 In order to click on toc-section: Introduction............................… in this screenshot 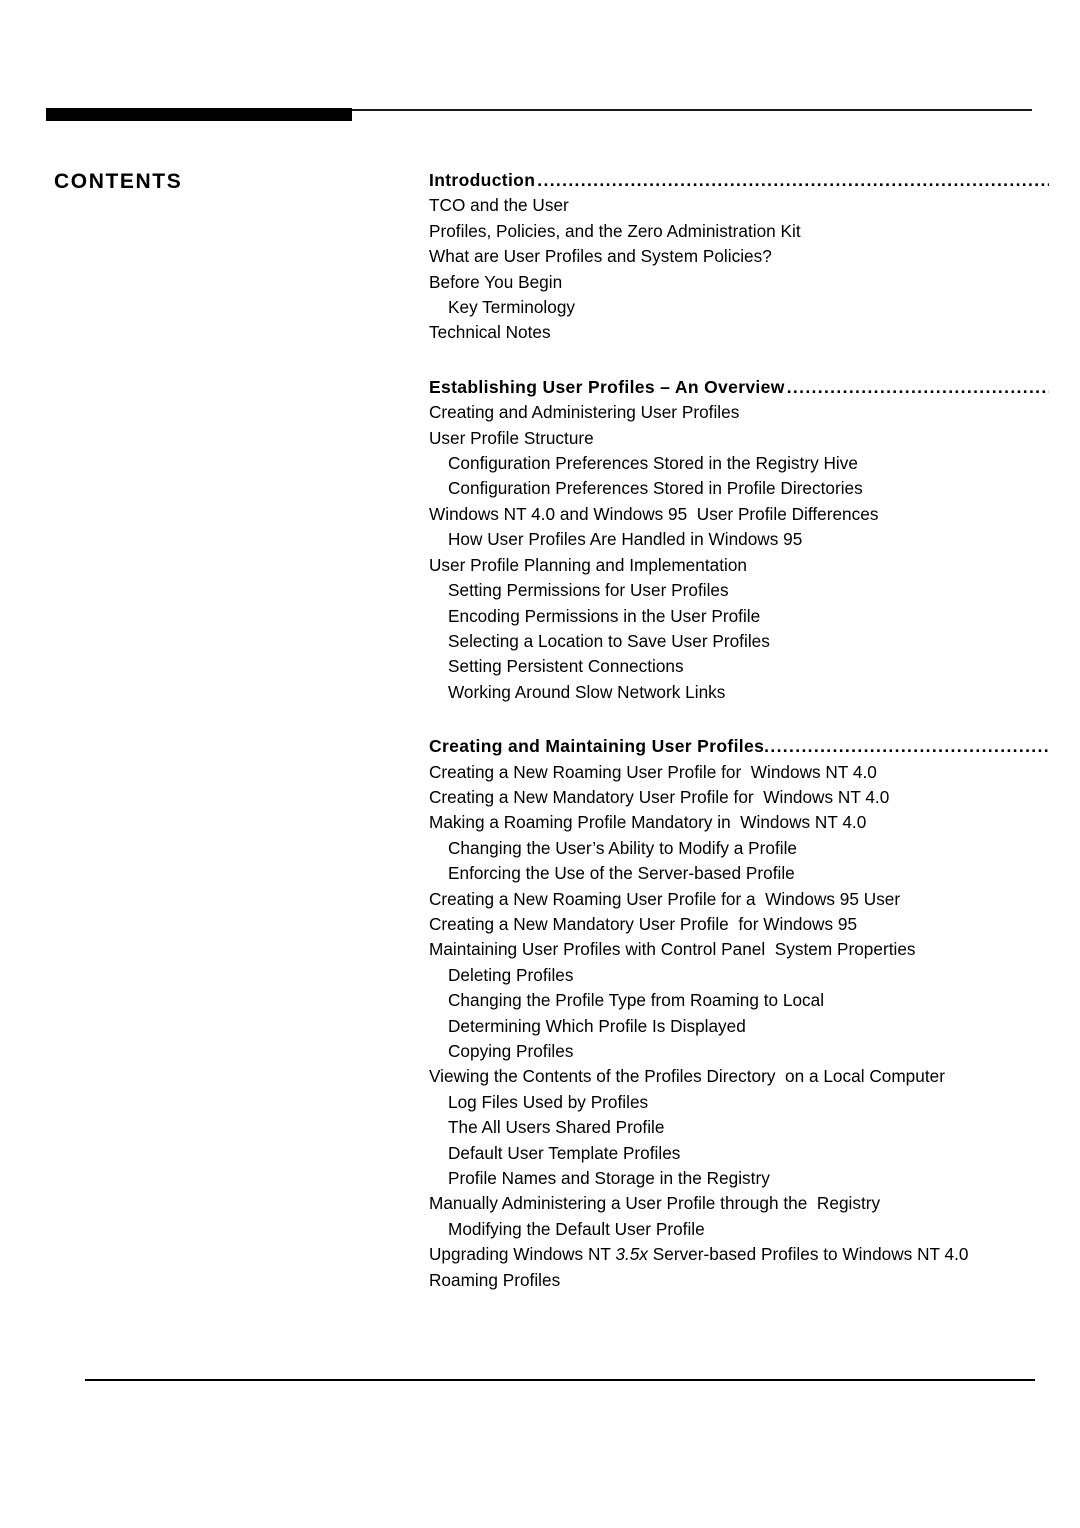, I will do `click(739, 257)`.